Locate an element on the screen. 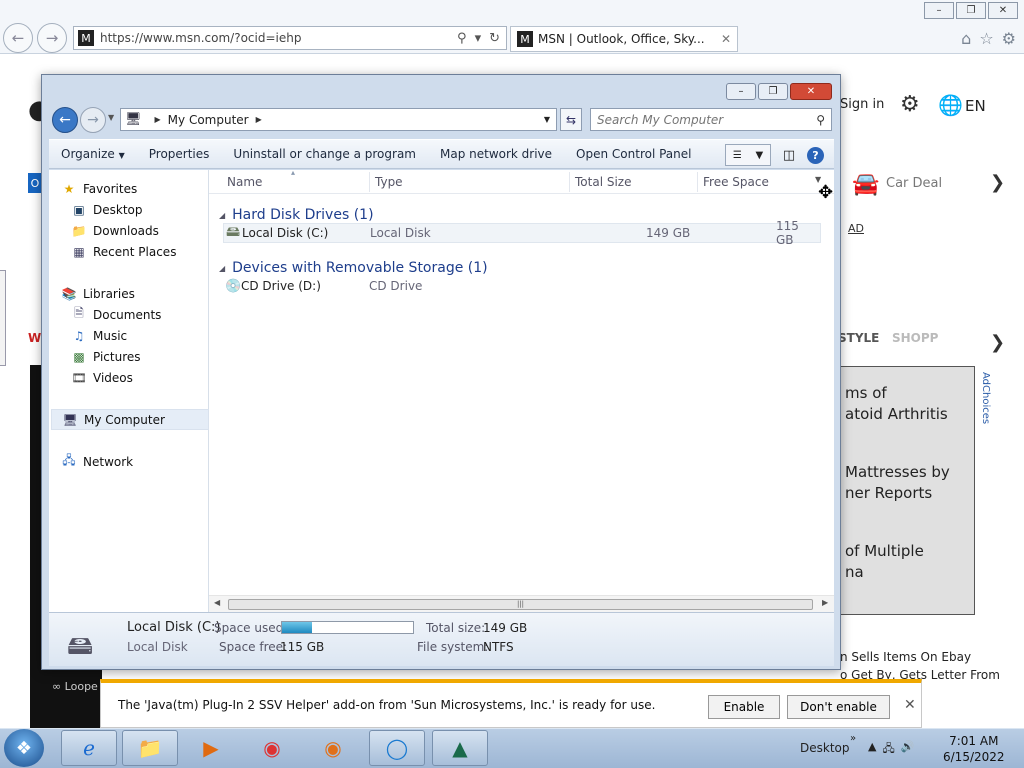 The image size is (1024, 768). column-type: Type is located at coordinates (389, 184).